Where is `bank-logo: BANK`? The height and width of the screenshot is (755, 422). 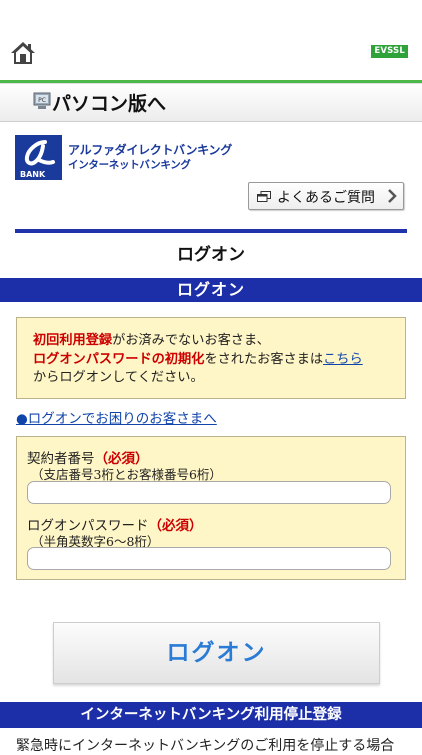
bank-logo: BANK is located at coordinates (38, 157).